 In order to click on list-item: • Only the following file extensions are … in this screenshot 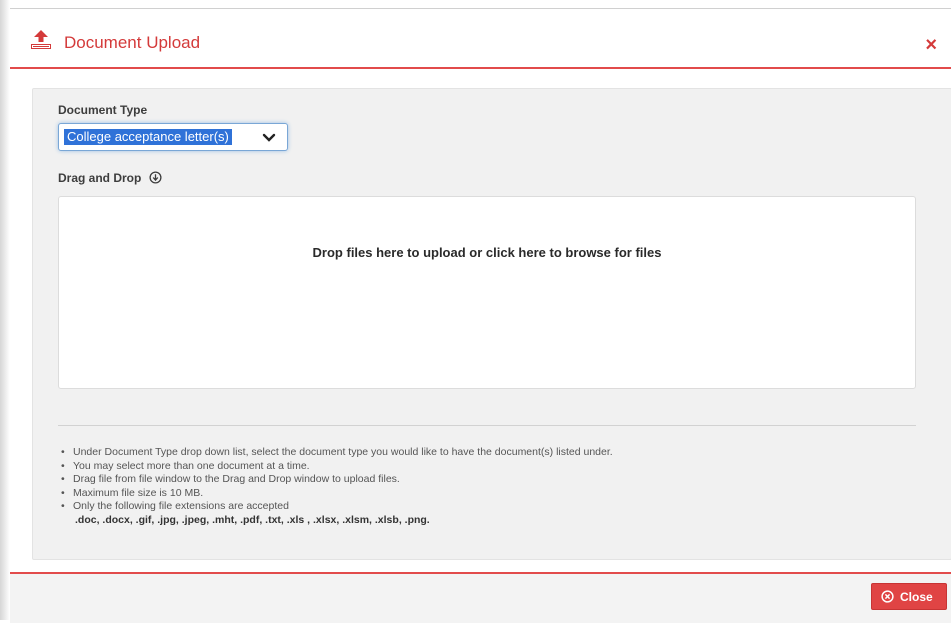, I will do `click(175, 506)`.